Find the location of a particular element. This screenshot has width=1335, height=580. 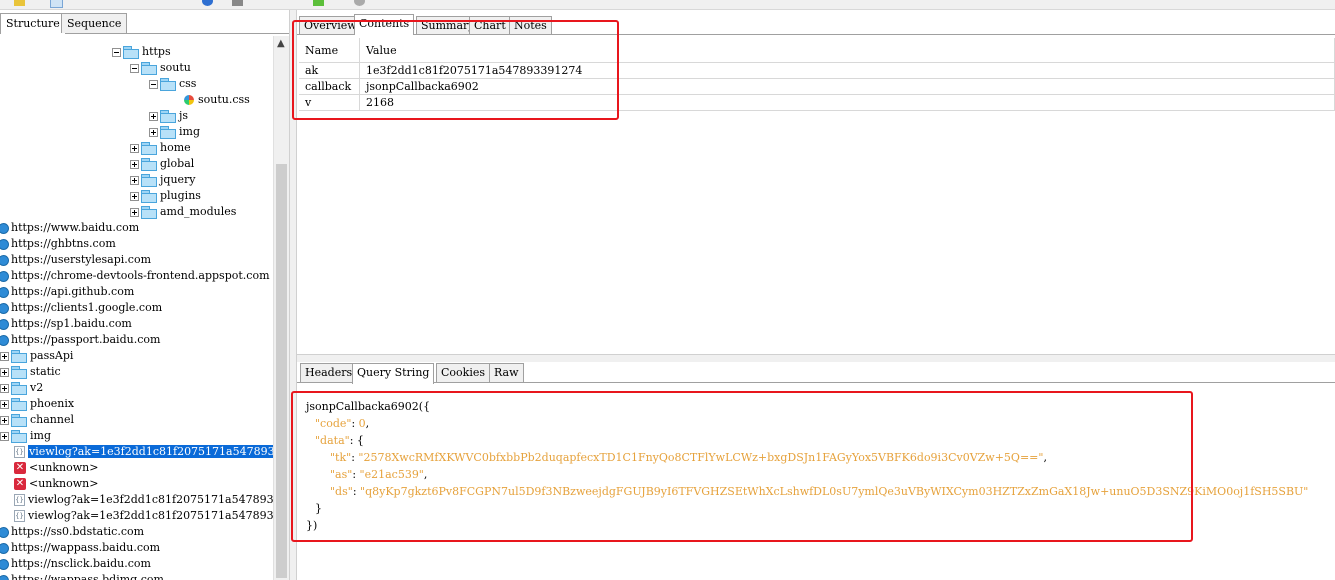

tree-node: https://www.baidu.com is located at coordinates (69, 228).